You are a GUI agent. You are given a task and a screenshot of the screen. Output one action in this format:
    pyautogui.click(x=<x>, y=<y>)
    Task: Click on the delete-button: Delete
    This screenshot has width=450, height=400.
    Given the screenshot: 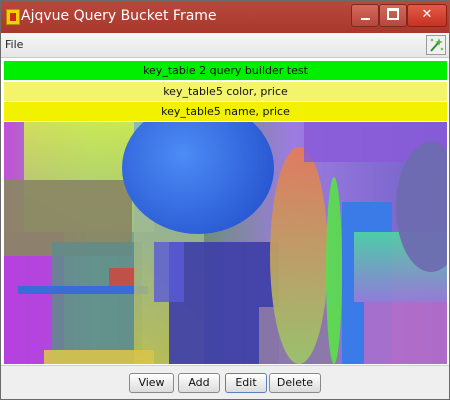 What is the action you would take?
    pyautogui.click(x=295, y=383)
    